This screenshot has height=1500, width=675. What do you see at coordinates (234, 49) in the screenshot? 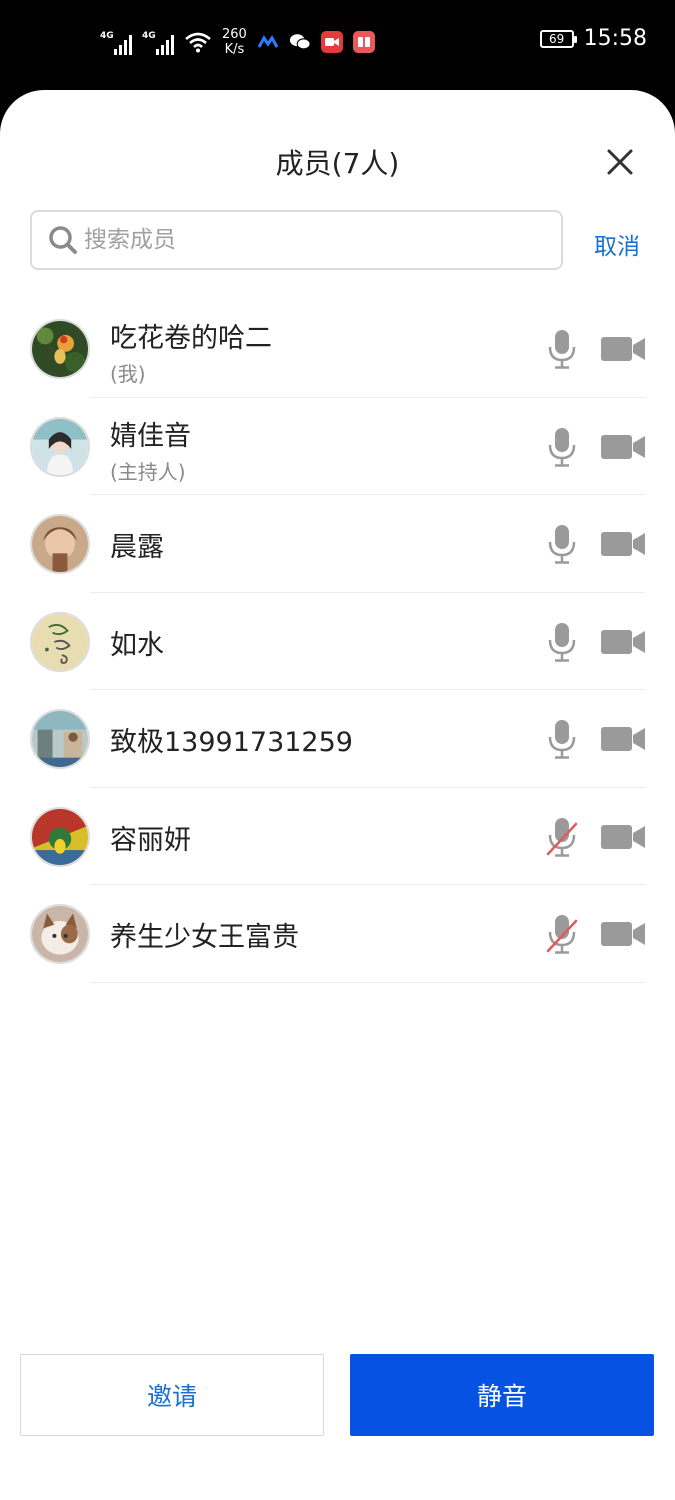
I see `speed-unit: K/s` at bounding box center [234, 49].